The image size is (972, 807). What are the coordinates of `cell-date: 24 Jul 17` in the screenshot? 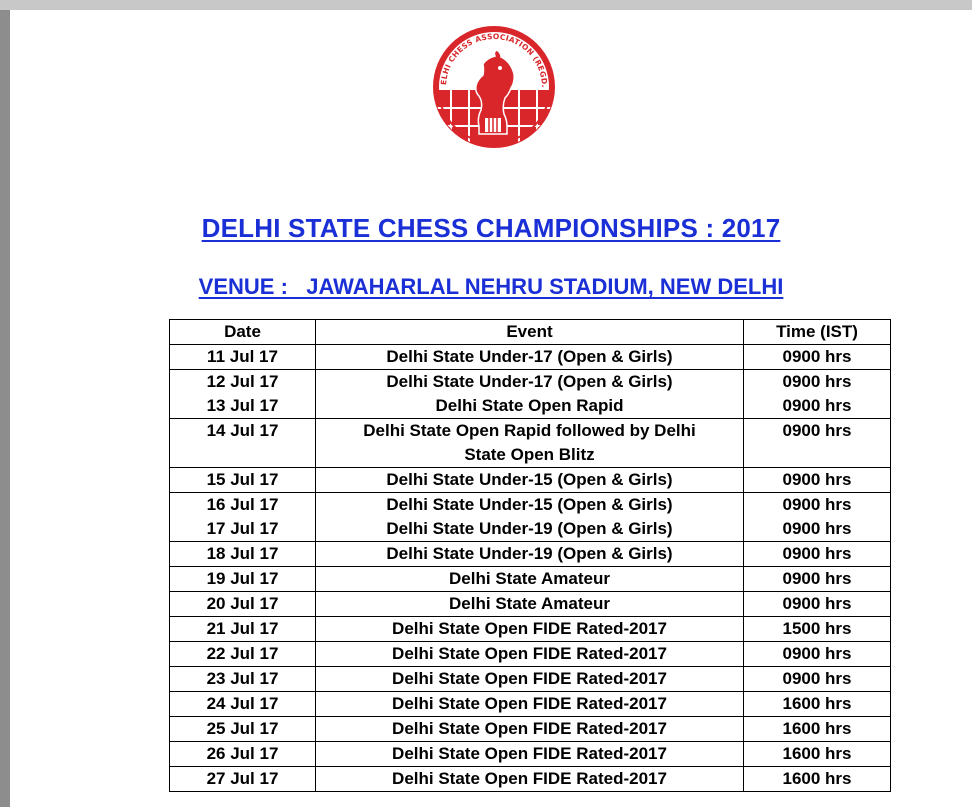 It's located at (242, 704).